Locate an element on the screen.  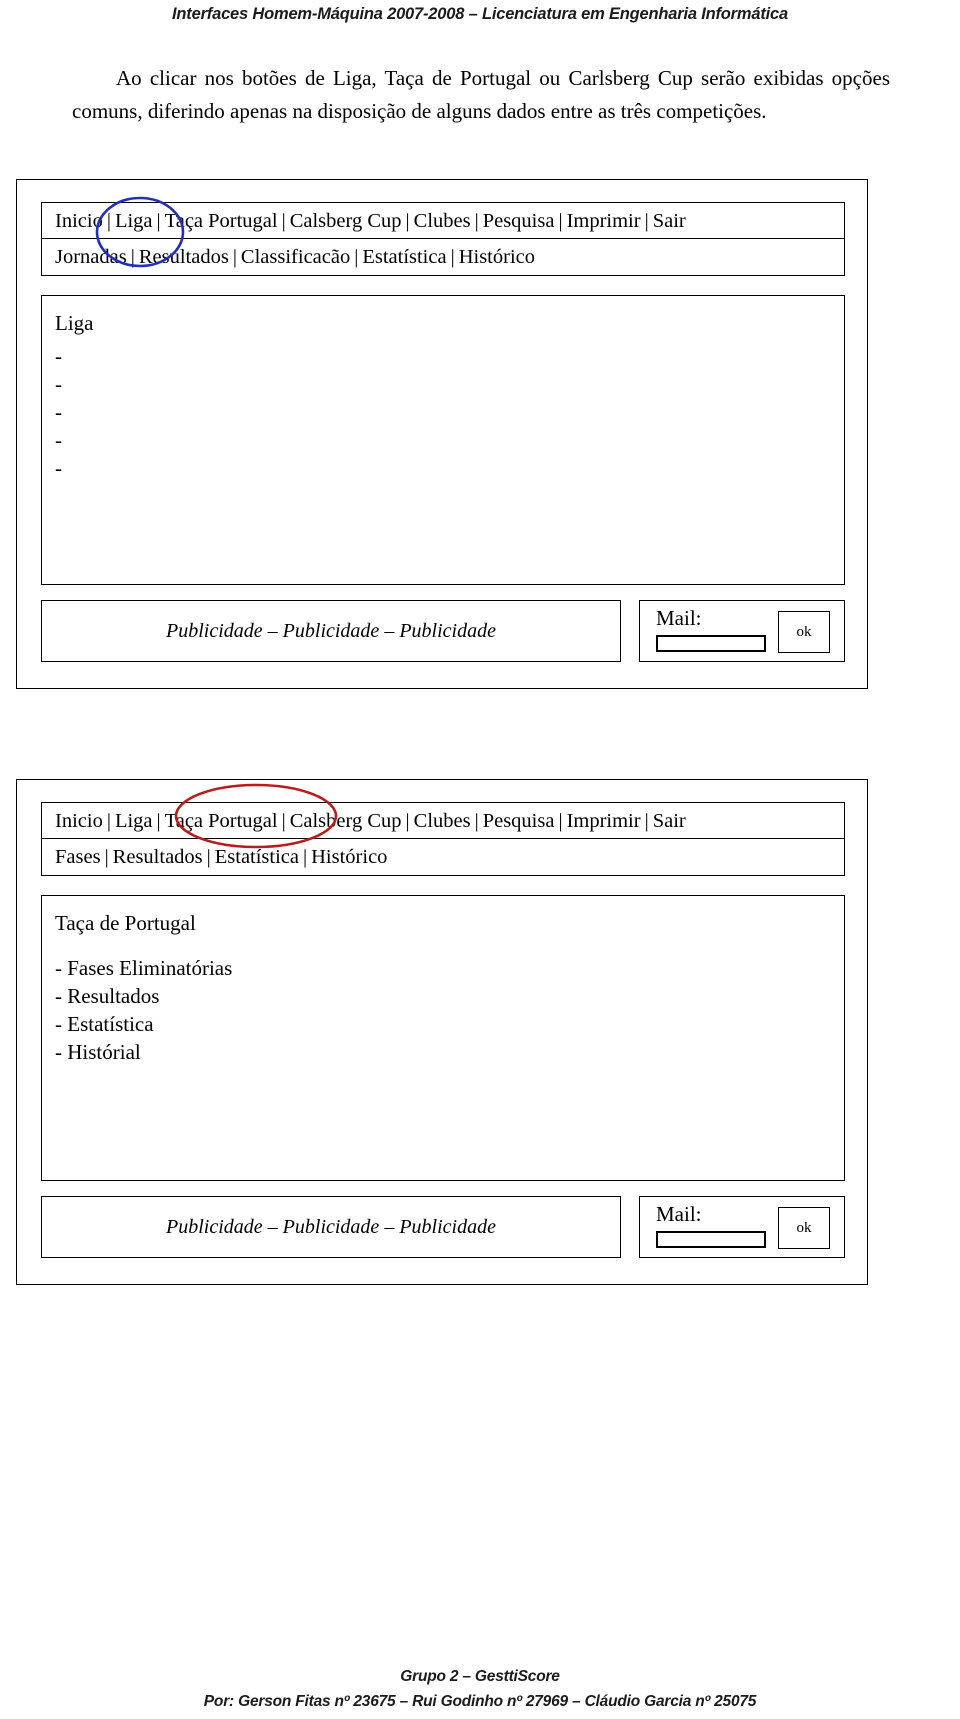
list-item: - Estatística is located at coordinates (449, 1024).